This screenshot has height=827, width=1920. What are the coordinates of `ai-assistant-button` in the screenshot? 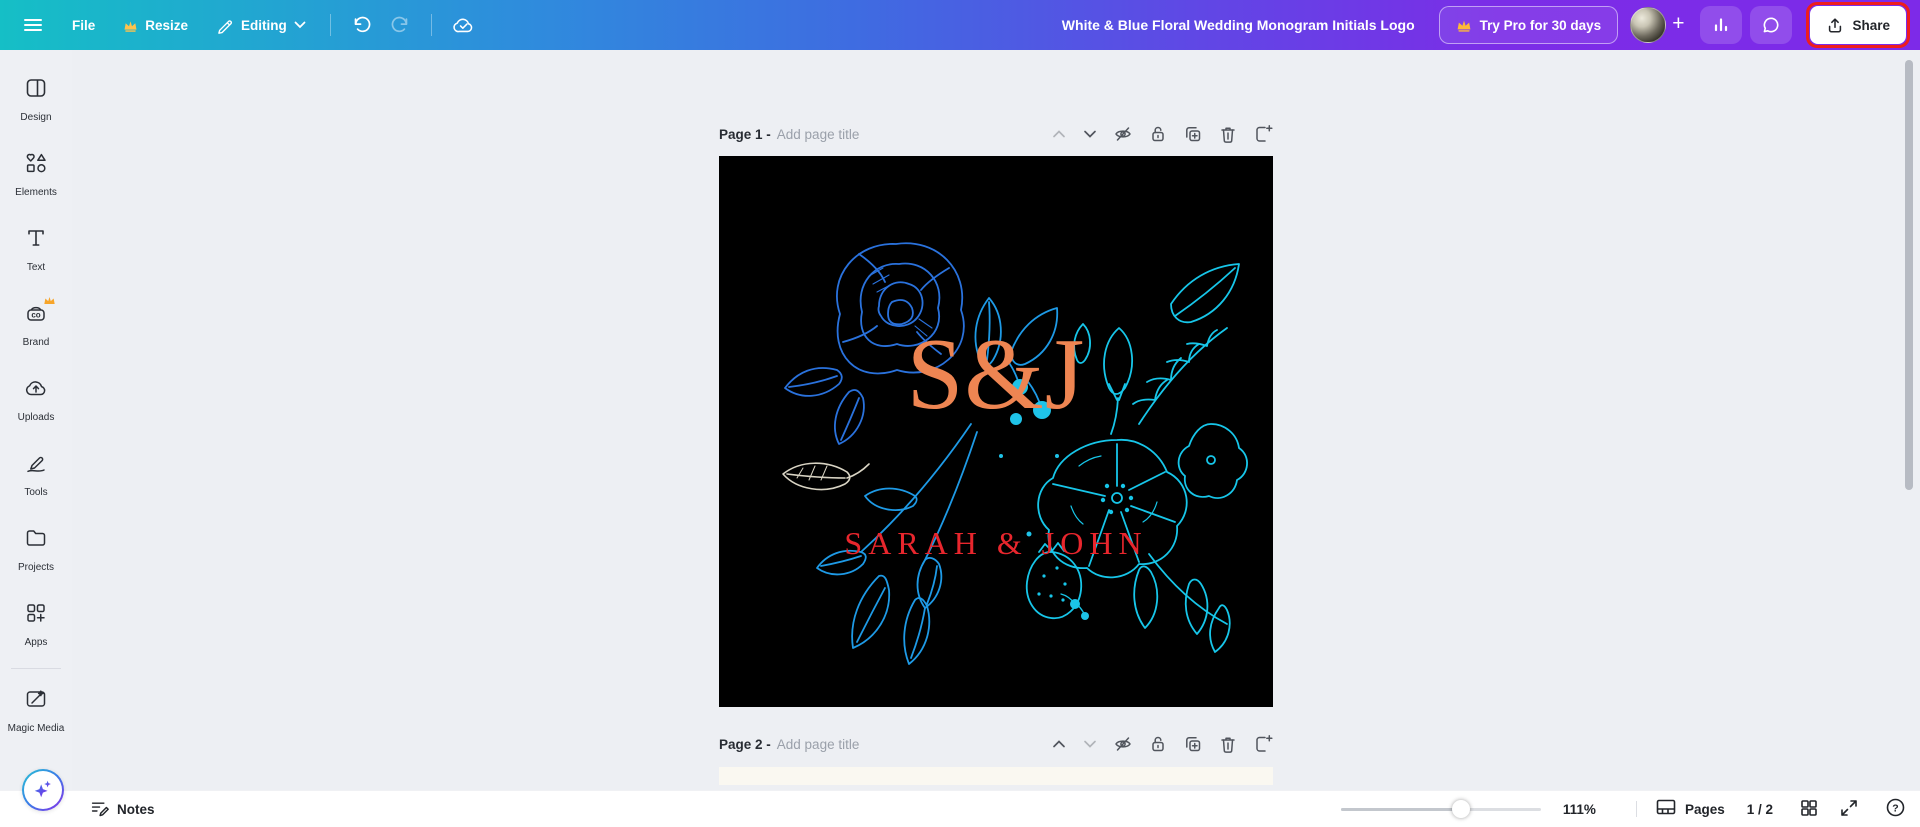 It's located at (43, 790).